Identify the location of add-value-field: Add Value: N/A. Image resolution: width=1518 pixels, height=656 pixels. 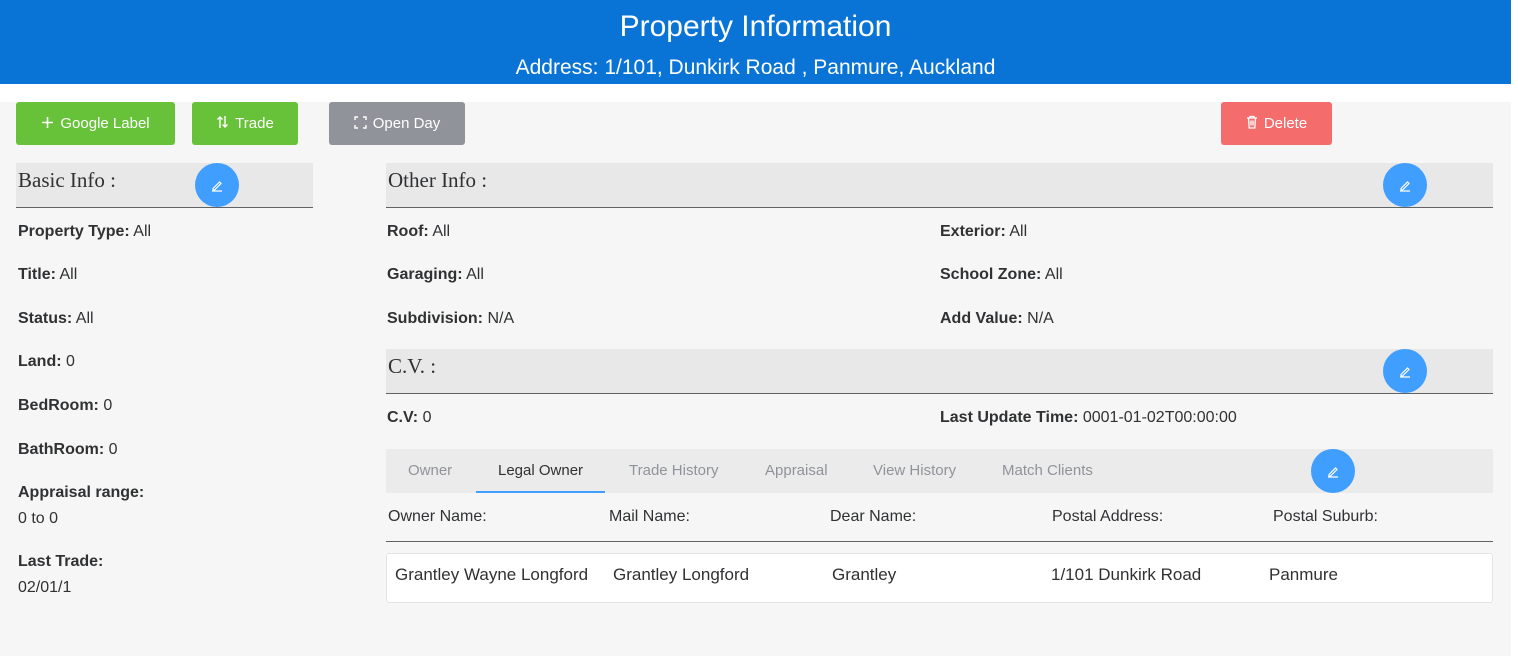
(997, 318).